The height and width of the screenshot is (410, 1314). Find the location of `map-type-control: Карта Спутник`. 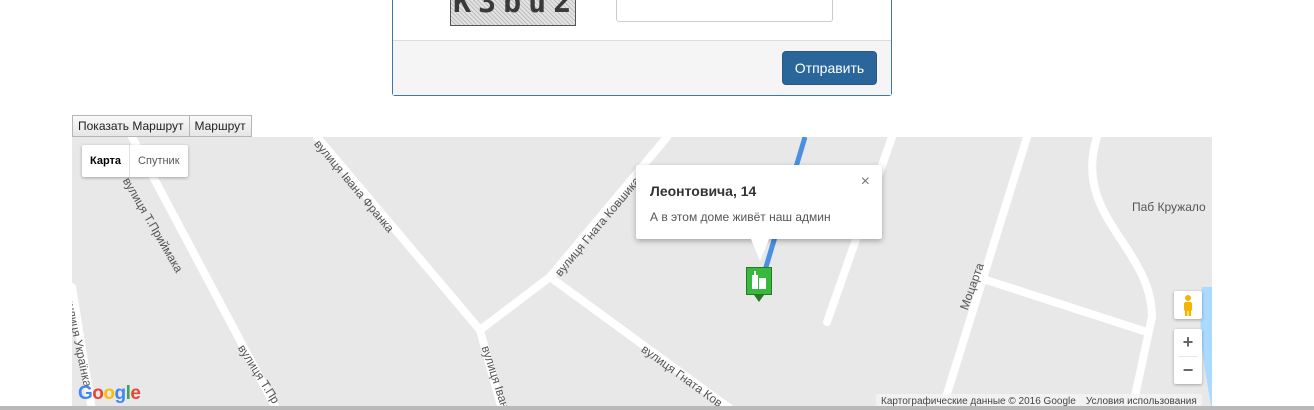

map-type-control: Карта Спутник is located at coordinates (135, 161).